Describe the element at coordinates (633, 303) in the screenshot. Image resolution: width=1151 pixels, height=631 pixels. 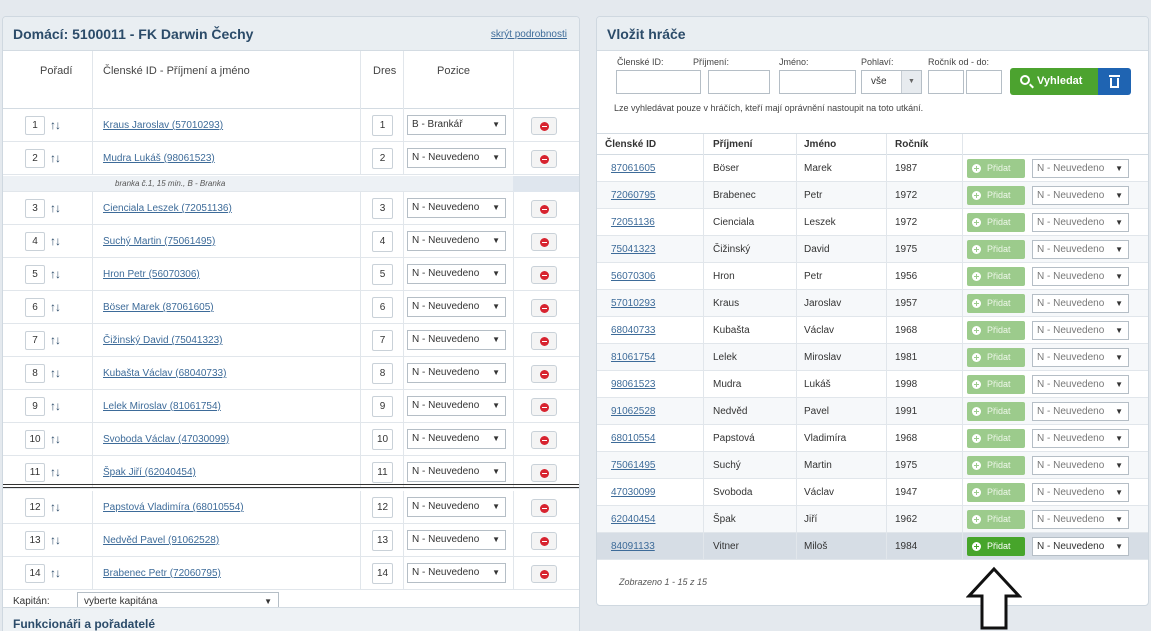
I see `member-id-link: 57010293` at that location.